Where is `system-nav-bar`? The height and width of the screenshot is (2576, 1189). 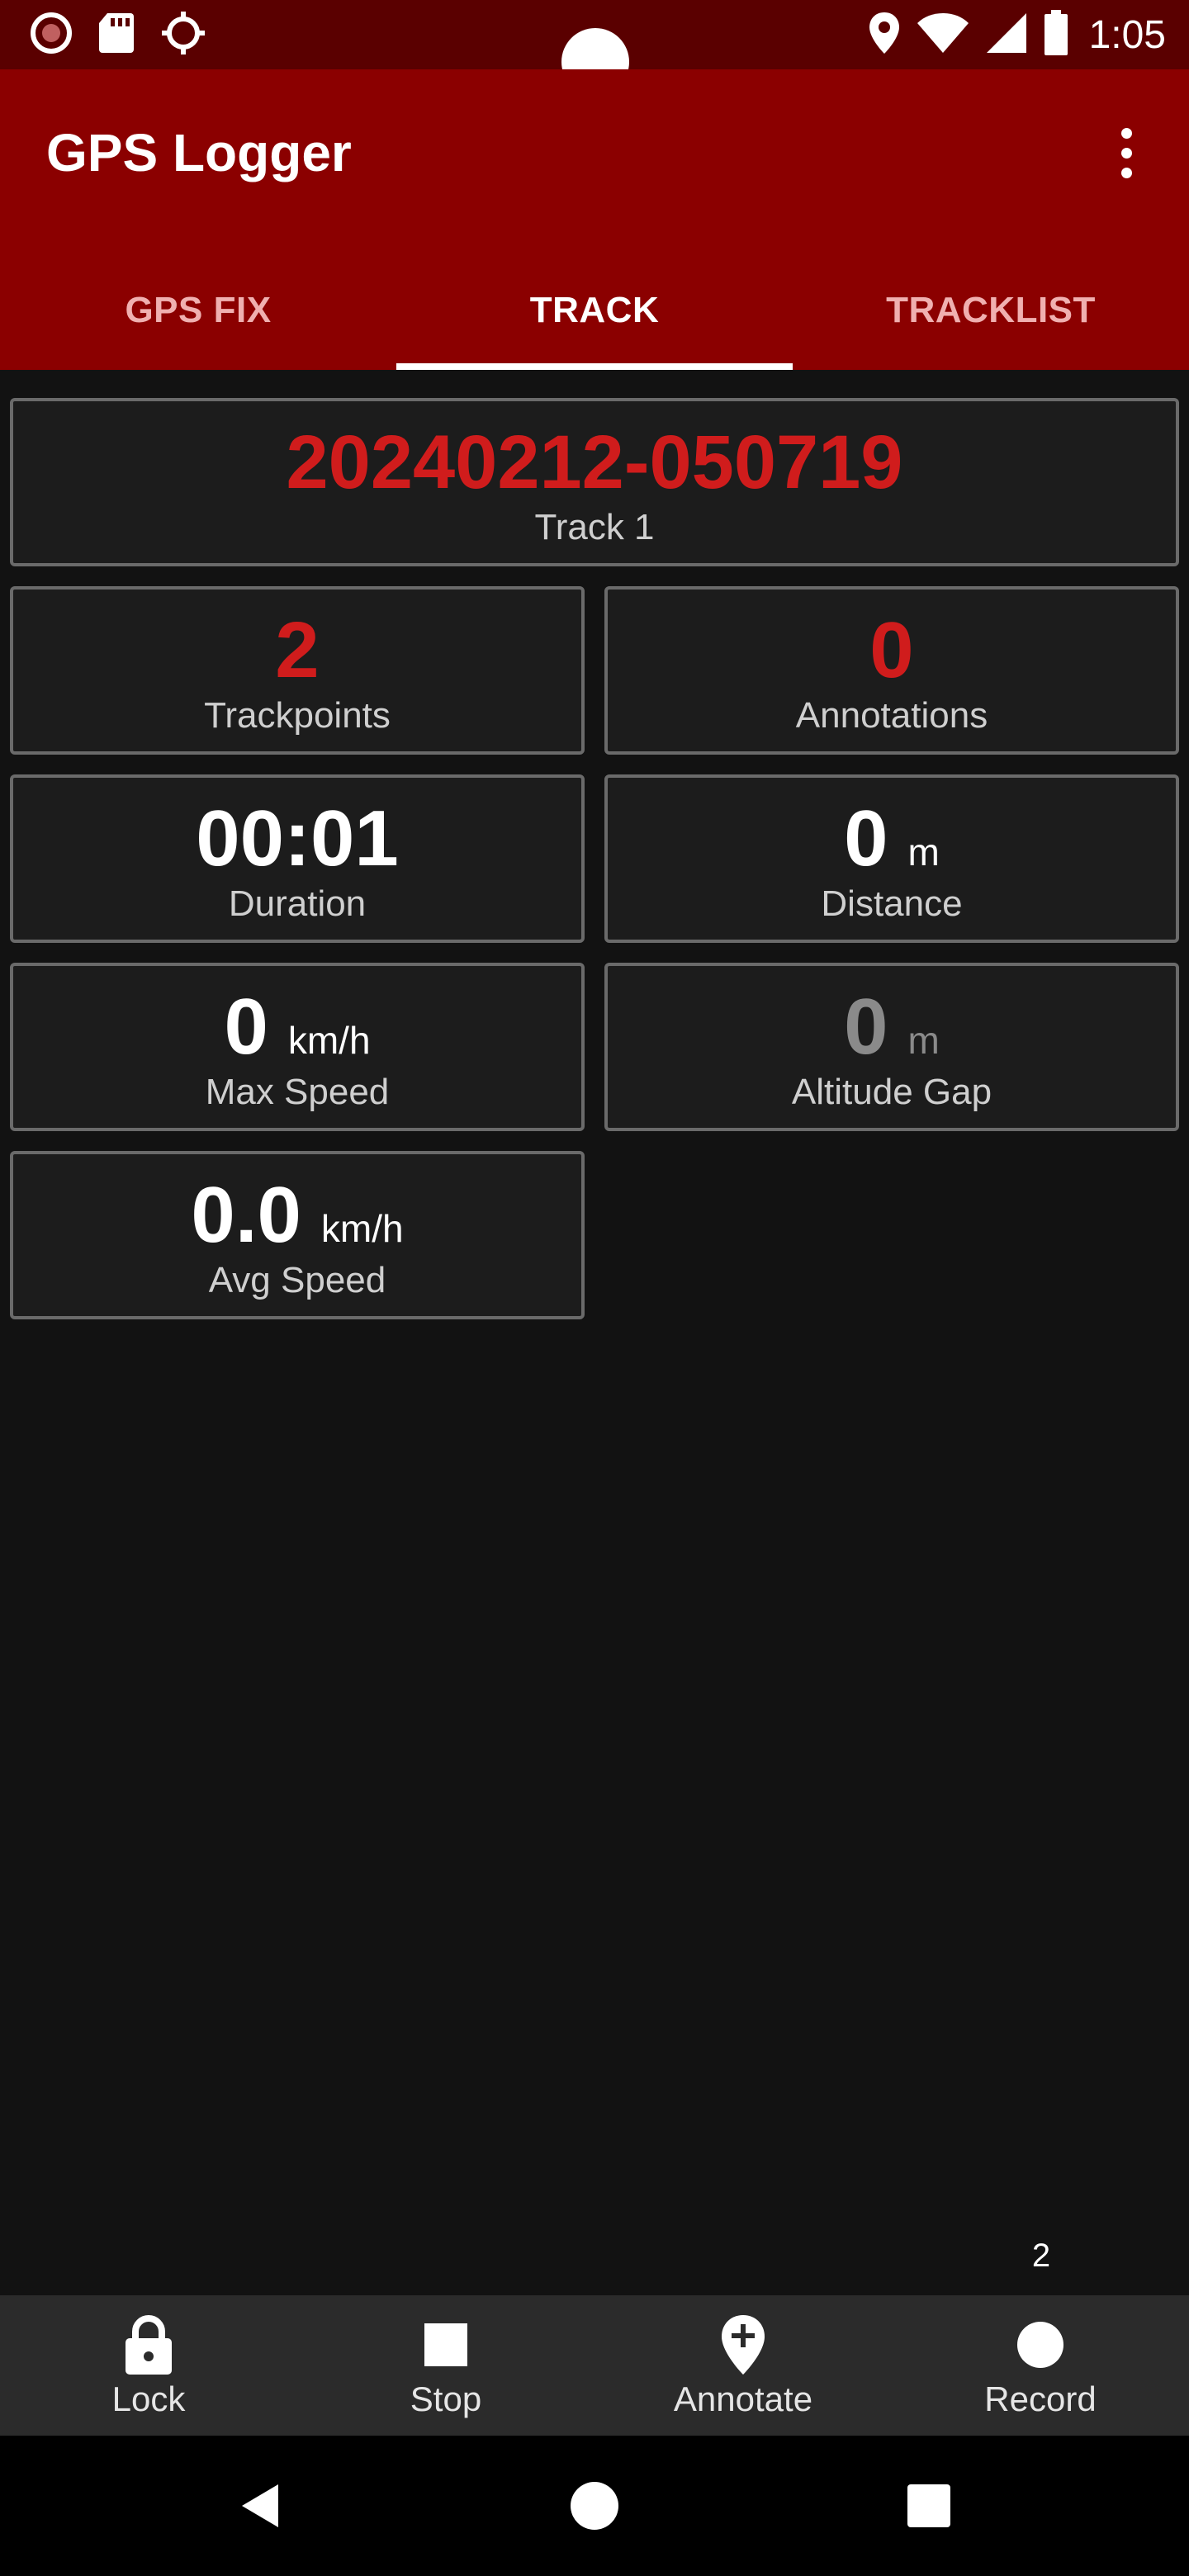 system-nav-bar is located at coordinates (594, 2506).